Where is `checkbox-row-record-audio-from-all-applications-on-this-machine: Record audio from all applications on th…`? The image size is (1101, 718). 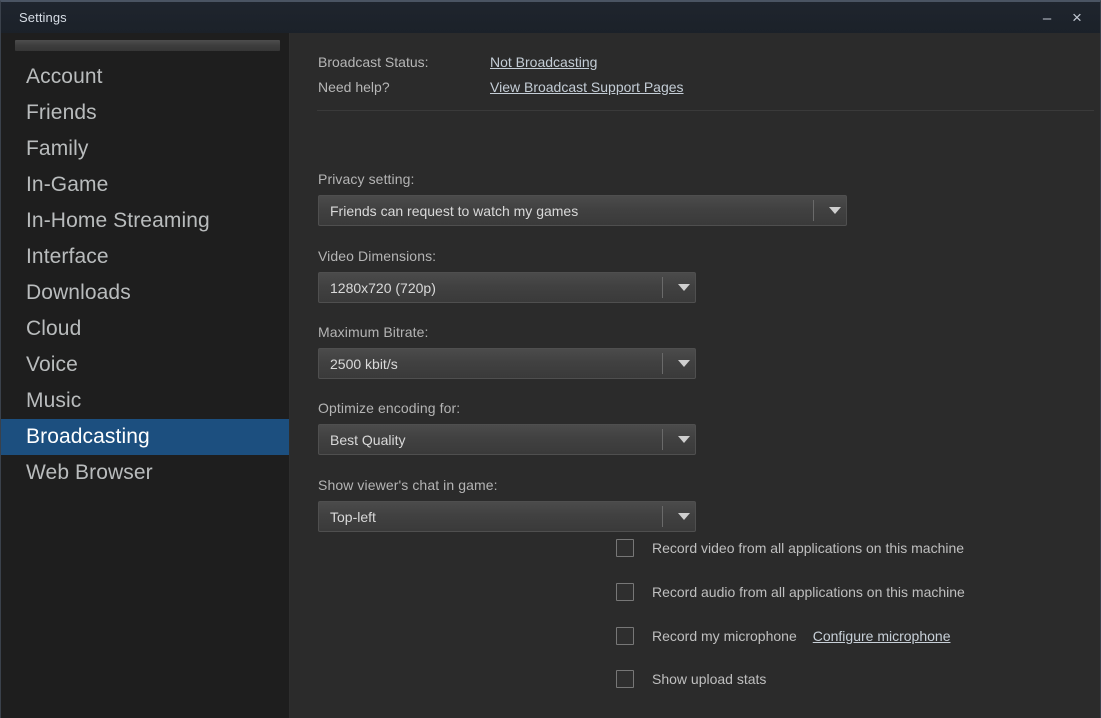
checkbox-row-record-audio-from-all-applications-on-this-machine: Record audio from all applications on th… is located at coordinates (790, 592).